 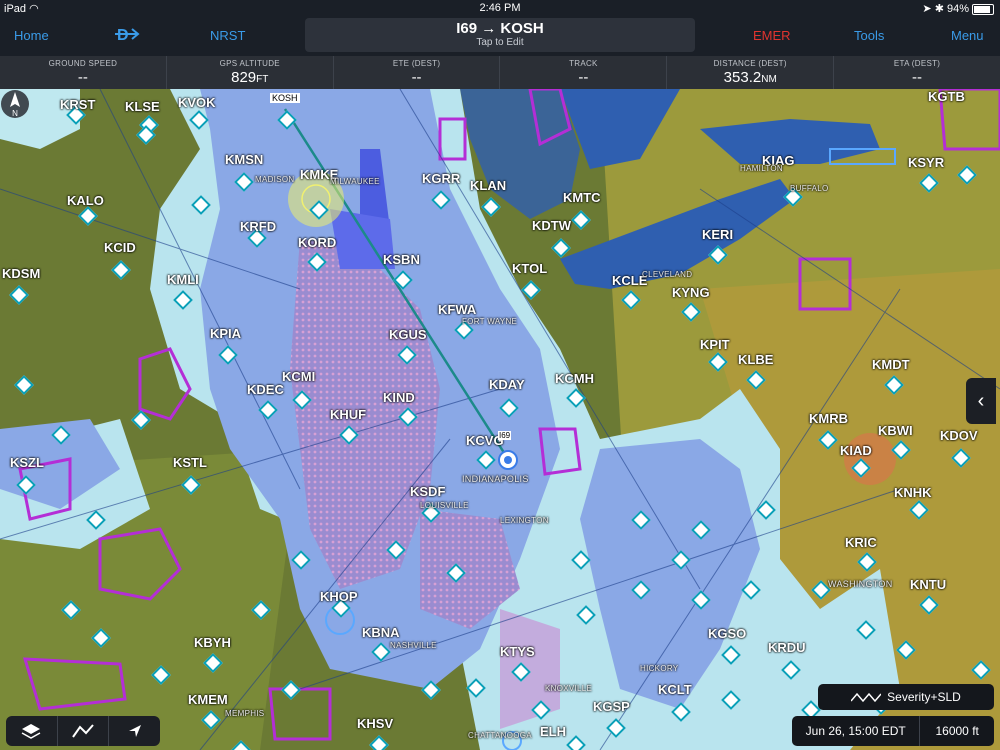 I want to click on airport-label: KSBN, so click(x=401, y=259).